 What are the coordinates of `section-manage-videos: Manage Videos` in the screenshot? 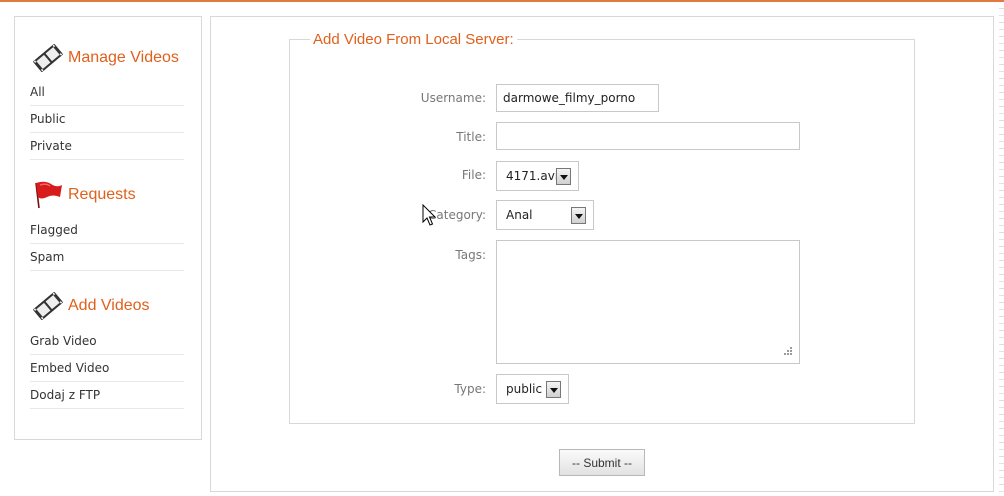 It's located at (105, 58).